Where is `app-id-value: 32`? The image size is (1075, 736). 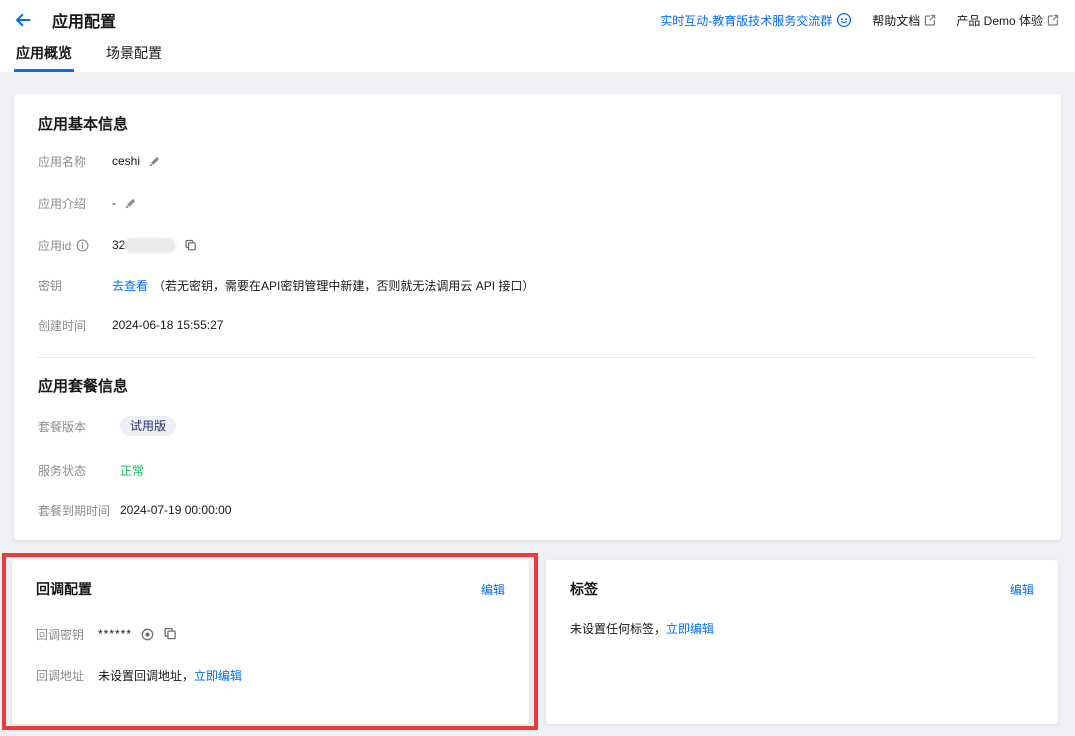 app-id-value: 32 is located at coordinates (119, 245).